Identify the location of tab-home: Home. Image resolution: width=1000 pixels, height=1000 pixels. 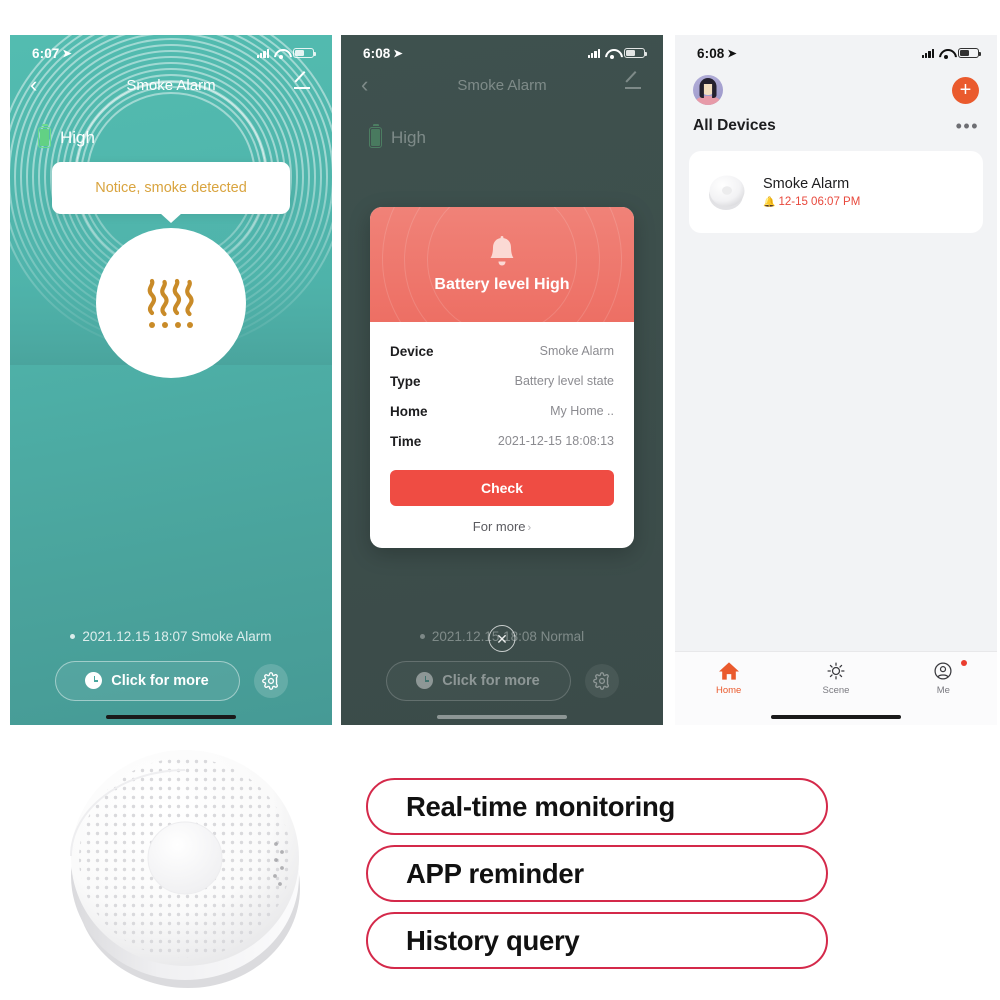
(728, 678).